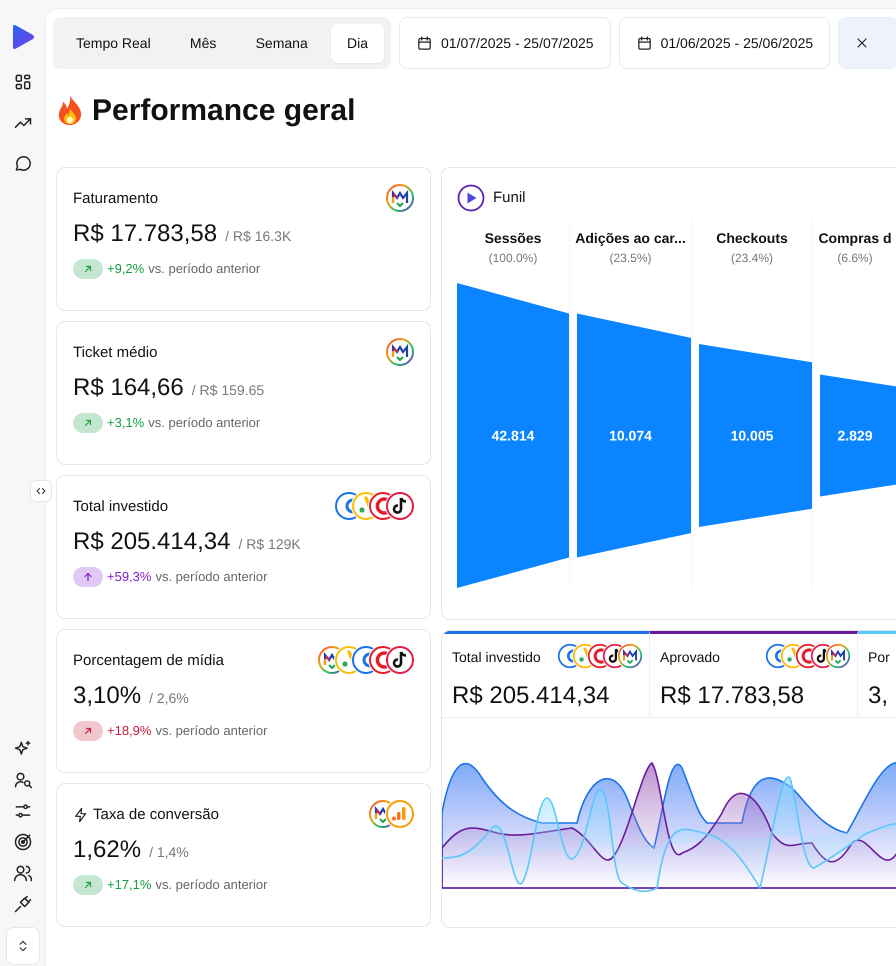 This screenshot has height=966, width=896. Describe the element at coordinates (855, 238) in the screenshot. I see `stage-label: Compras d` at that location.